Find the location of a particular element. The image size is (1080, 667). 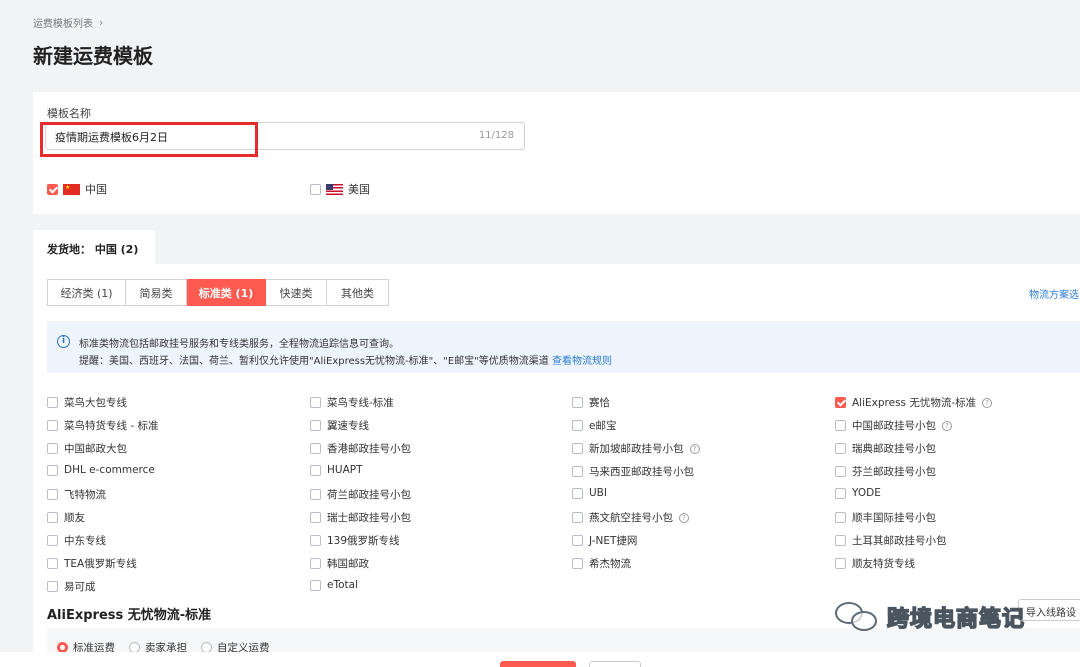

shipping-option: 土耳其邮政挂号小包 is located at coordinates (891, 540).